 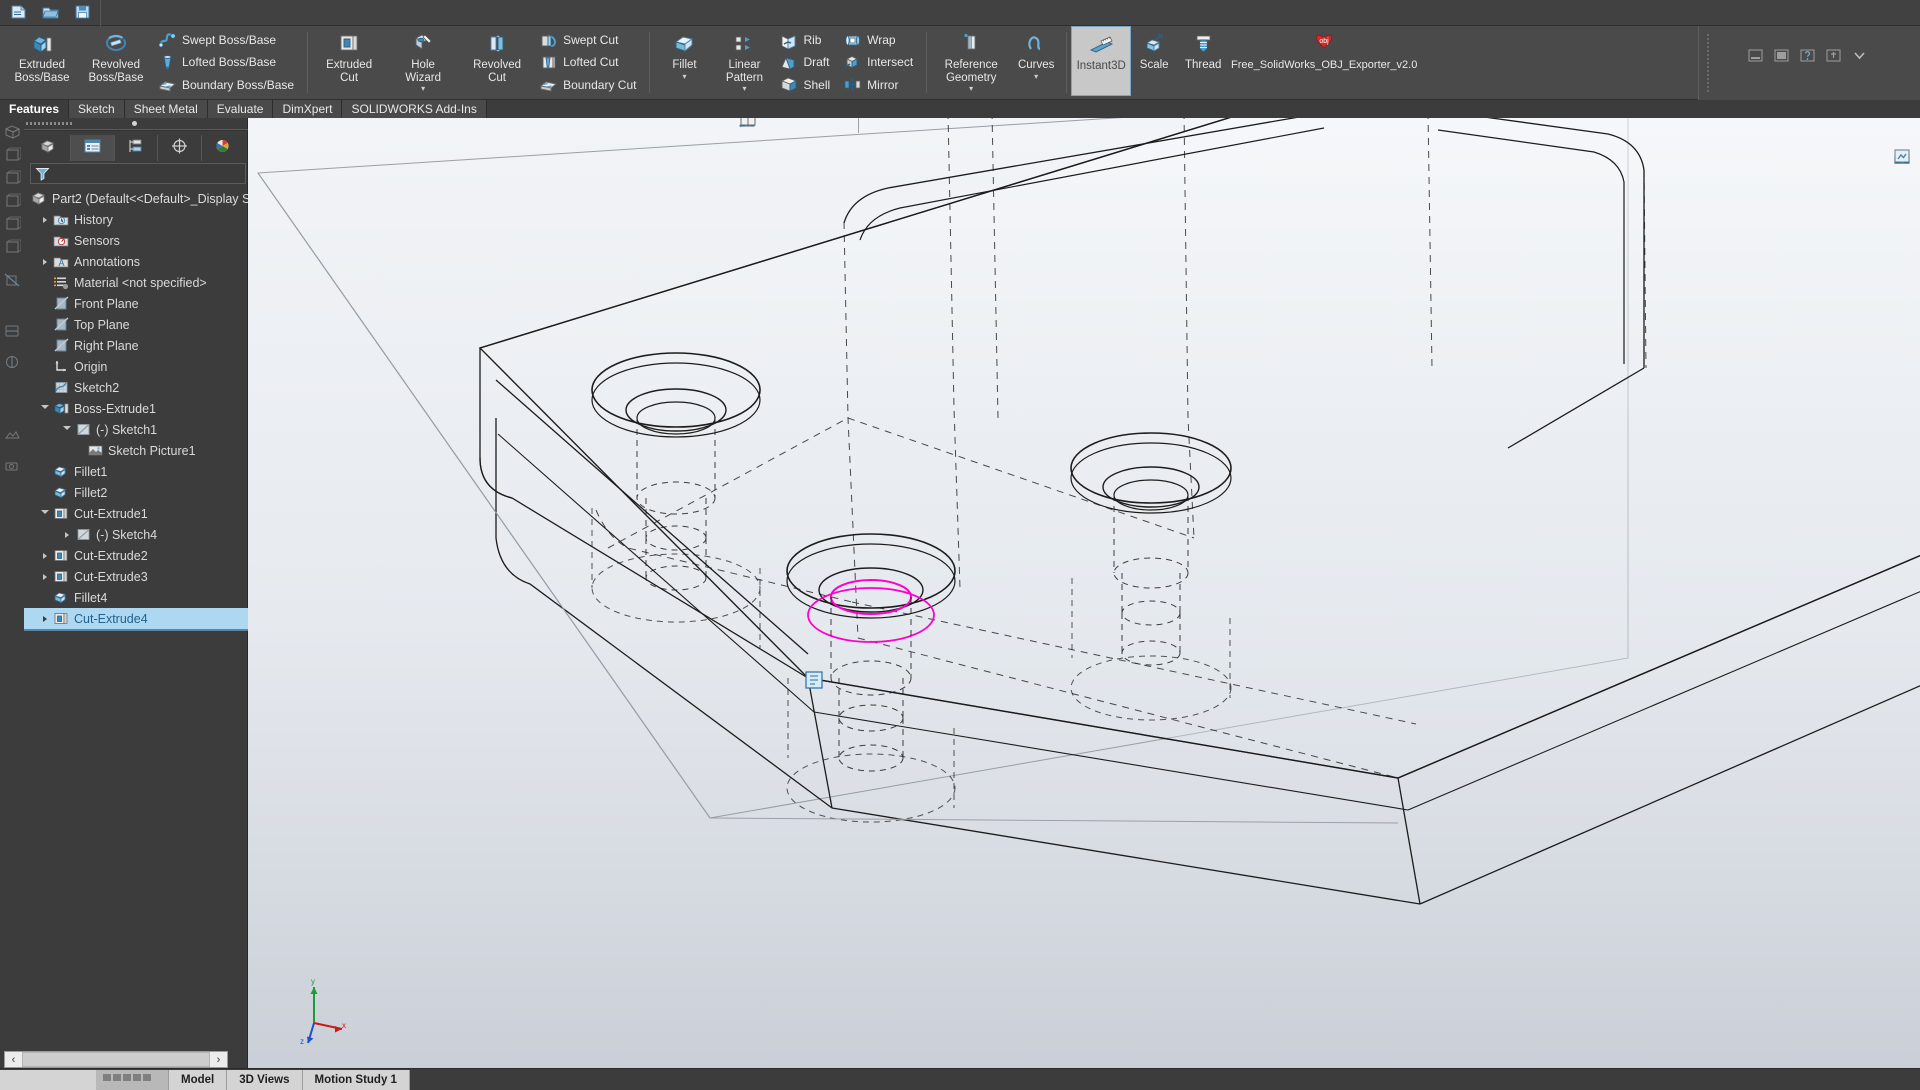 I want to click on configuration-manager-tab, so click(x=137, y=148).